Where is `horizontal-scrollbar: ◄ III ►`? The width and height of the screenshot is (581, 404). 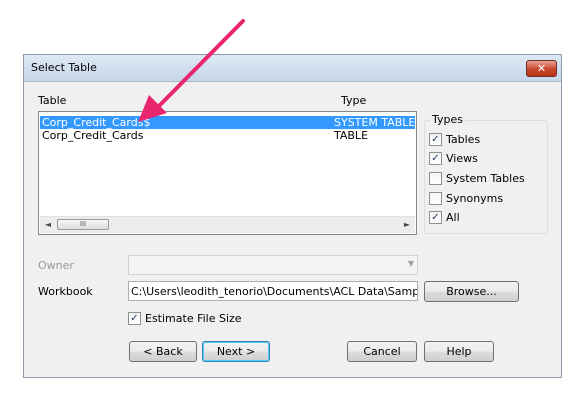 horizontal-scrollbar: ◄ III ► is located at coordinates (227, 224).